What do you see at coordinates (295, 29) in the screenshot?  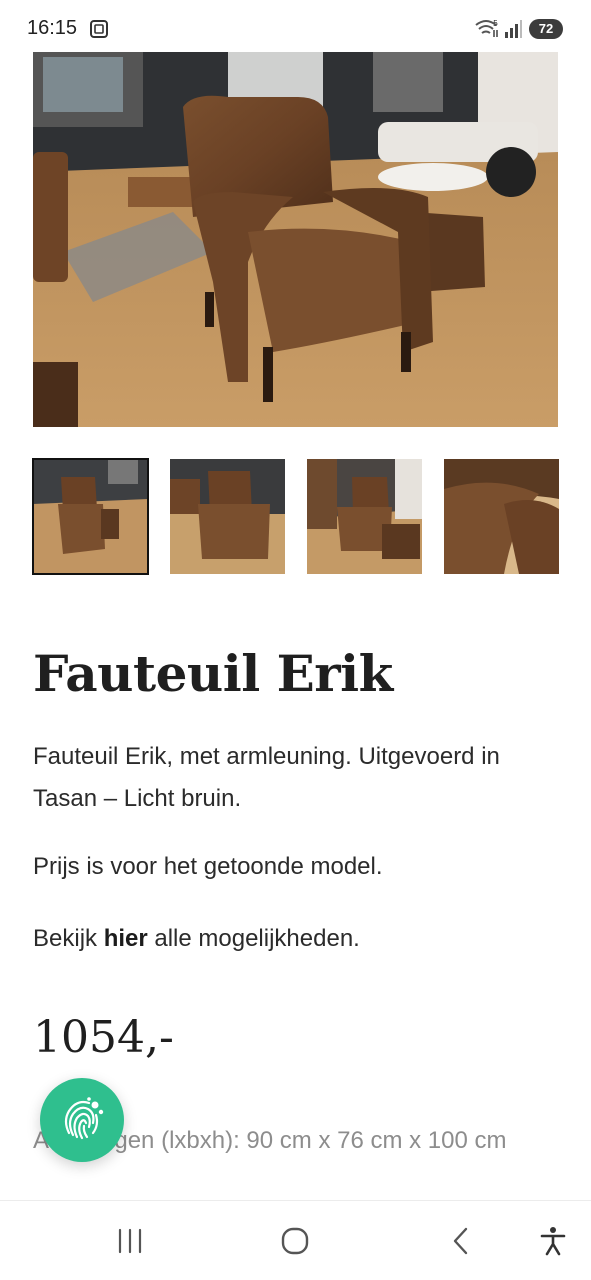 I see `status-bar: 16:15 5 72` at bounding box center [295, 29].